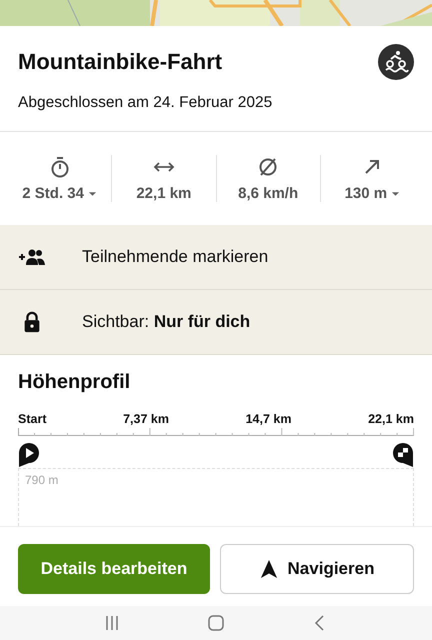 The height and width of the screenshot is (640, 432). I want to click on axis-label: 22,1 km, so click(391, 419).